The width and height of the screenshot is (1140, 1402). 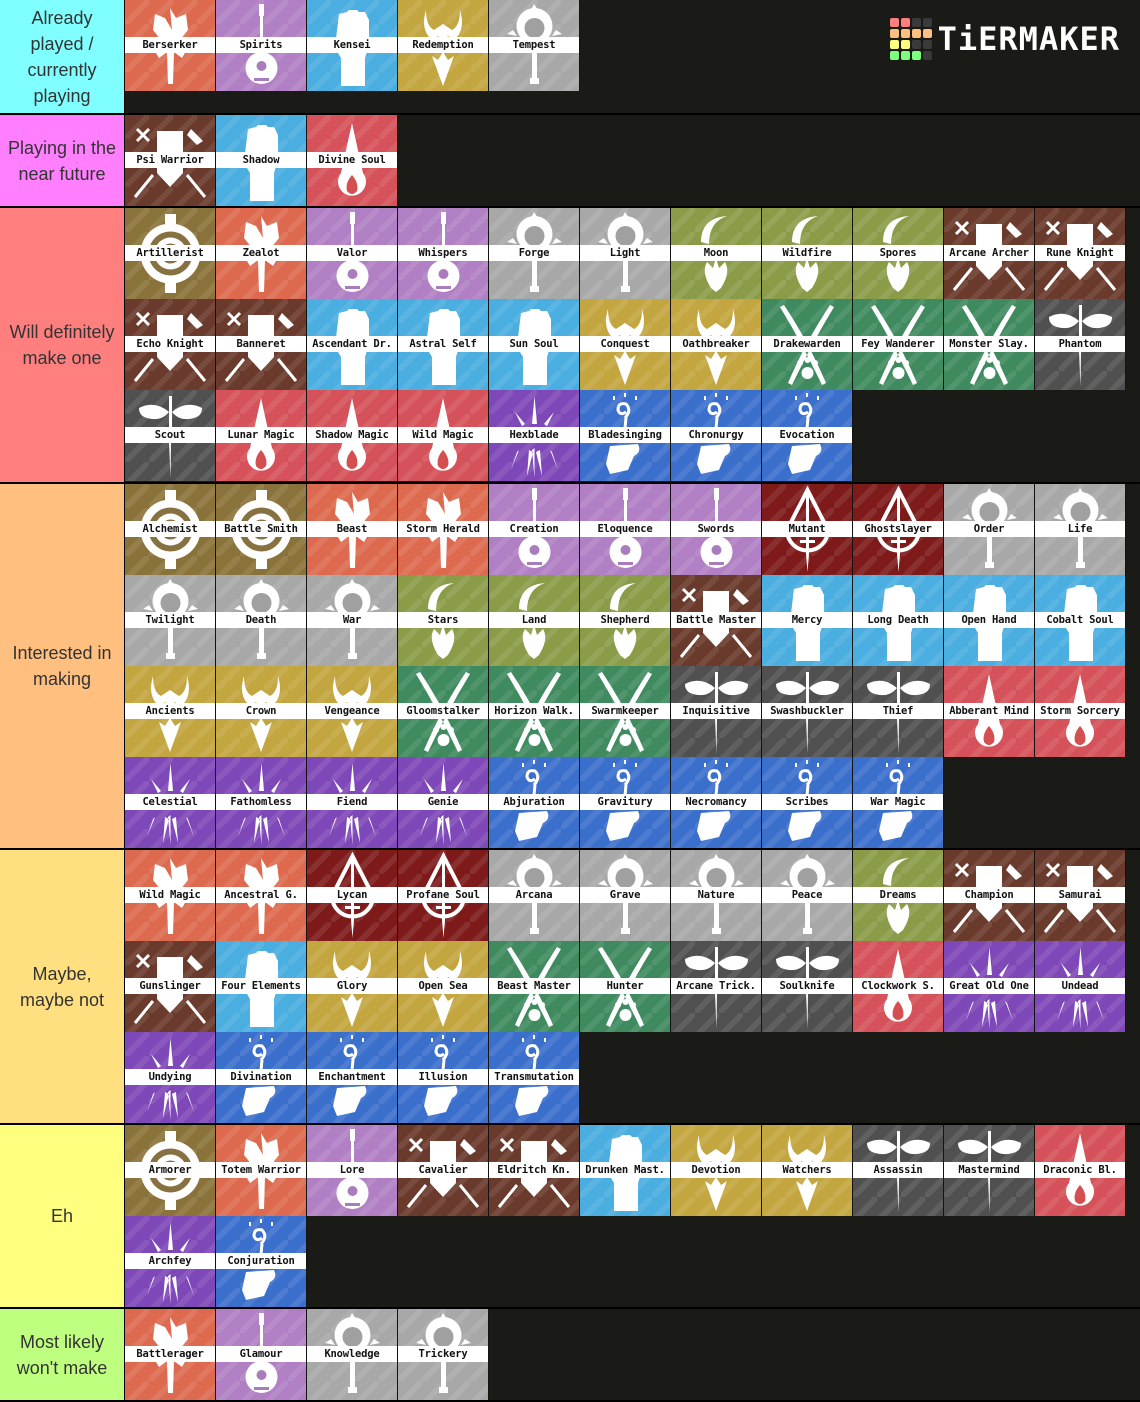 I want to click on subclass-tile: Inquisitive, so click(x=716, y=711).